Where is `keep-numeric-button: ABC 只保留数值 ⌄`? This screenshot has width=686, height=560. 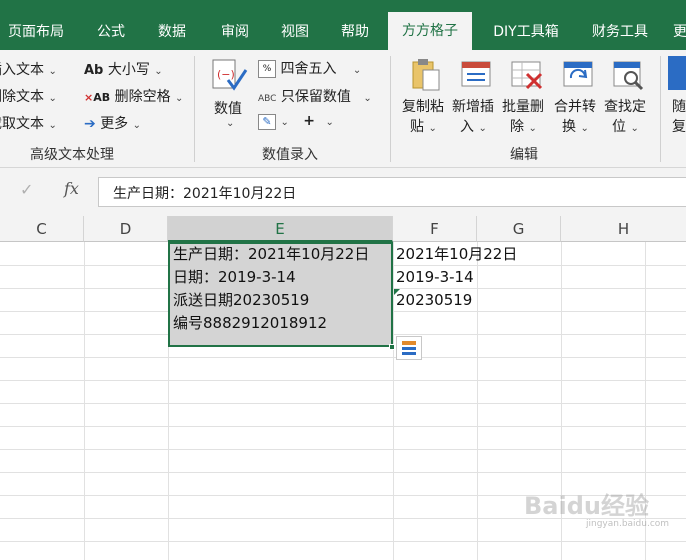
keep-numeric-button: ABC 只保留数值 ⌄ is located at coordinates (315, 96).